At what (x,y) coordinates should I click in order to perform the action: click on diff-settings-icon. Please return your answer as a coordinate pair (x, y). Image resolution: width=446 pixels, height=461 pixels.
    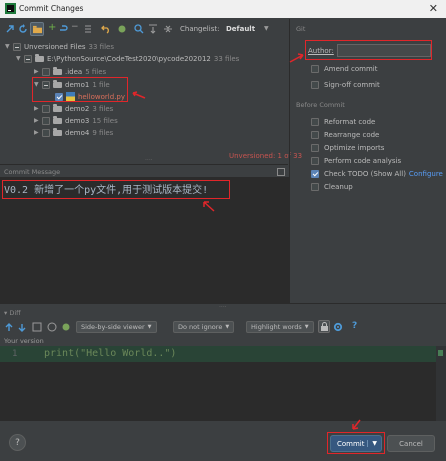
    Looking at the image, I should click on (122, 29).